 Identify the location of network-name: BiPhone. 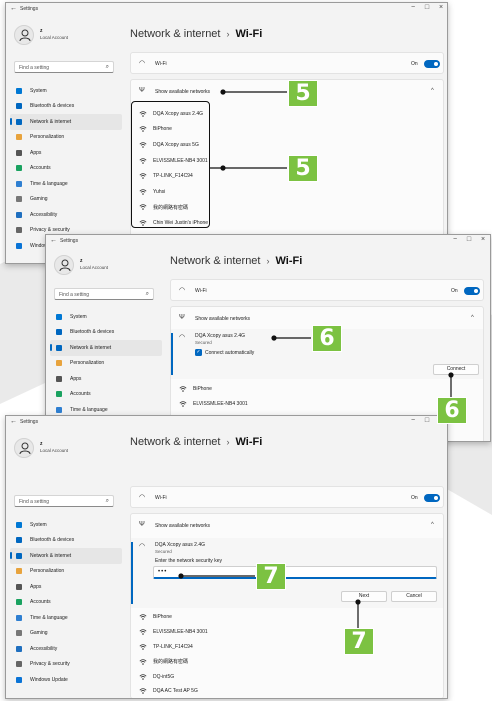
(202, 388).